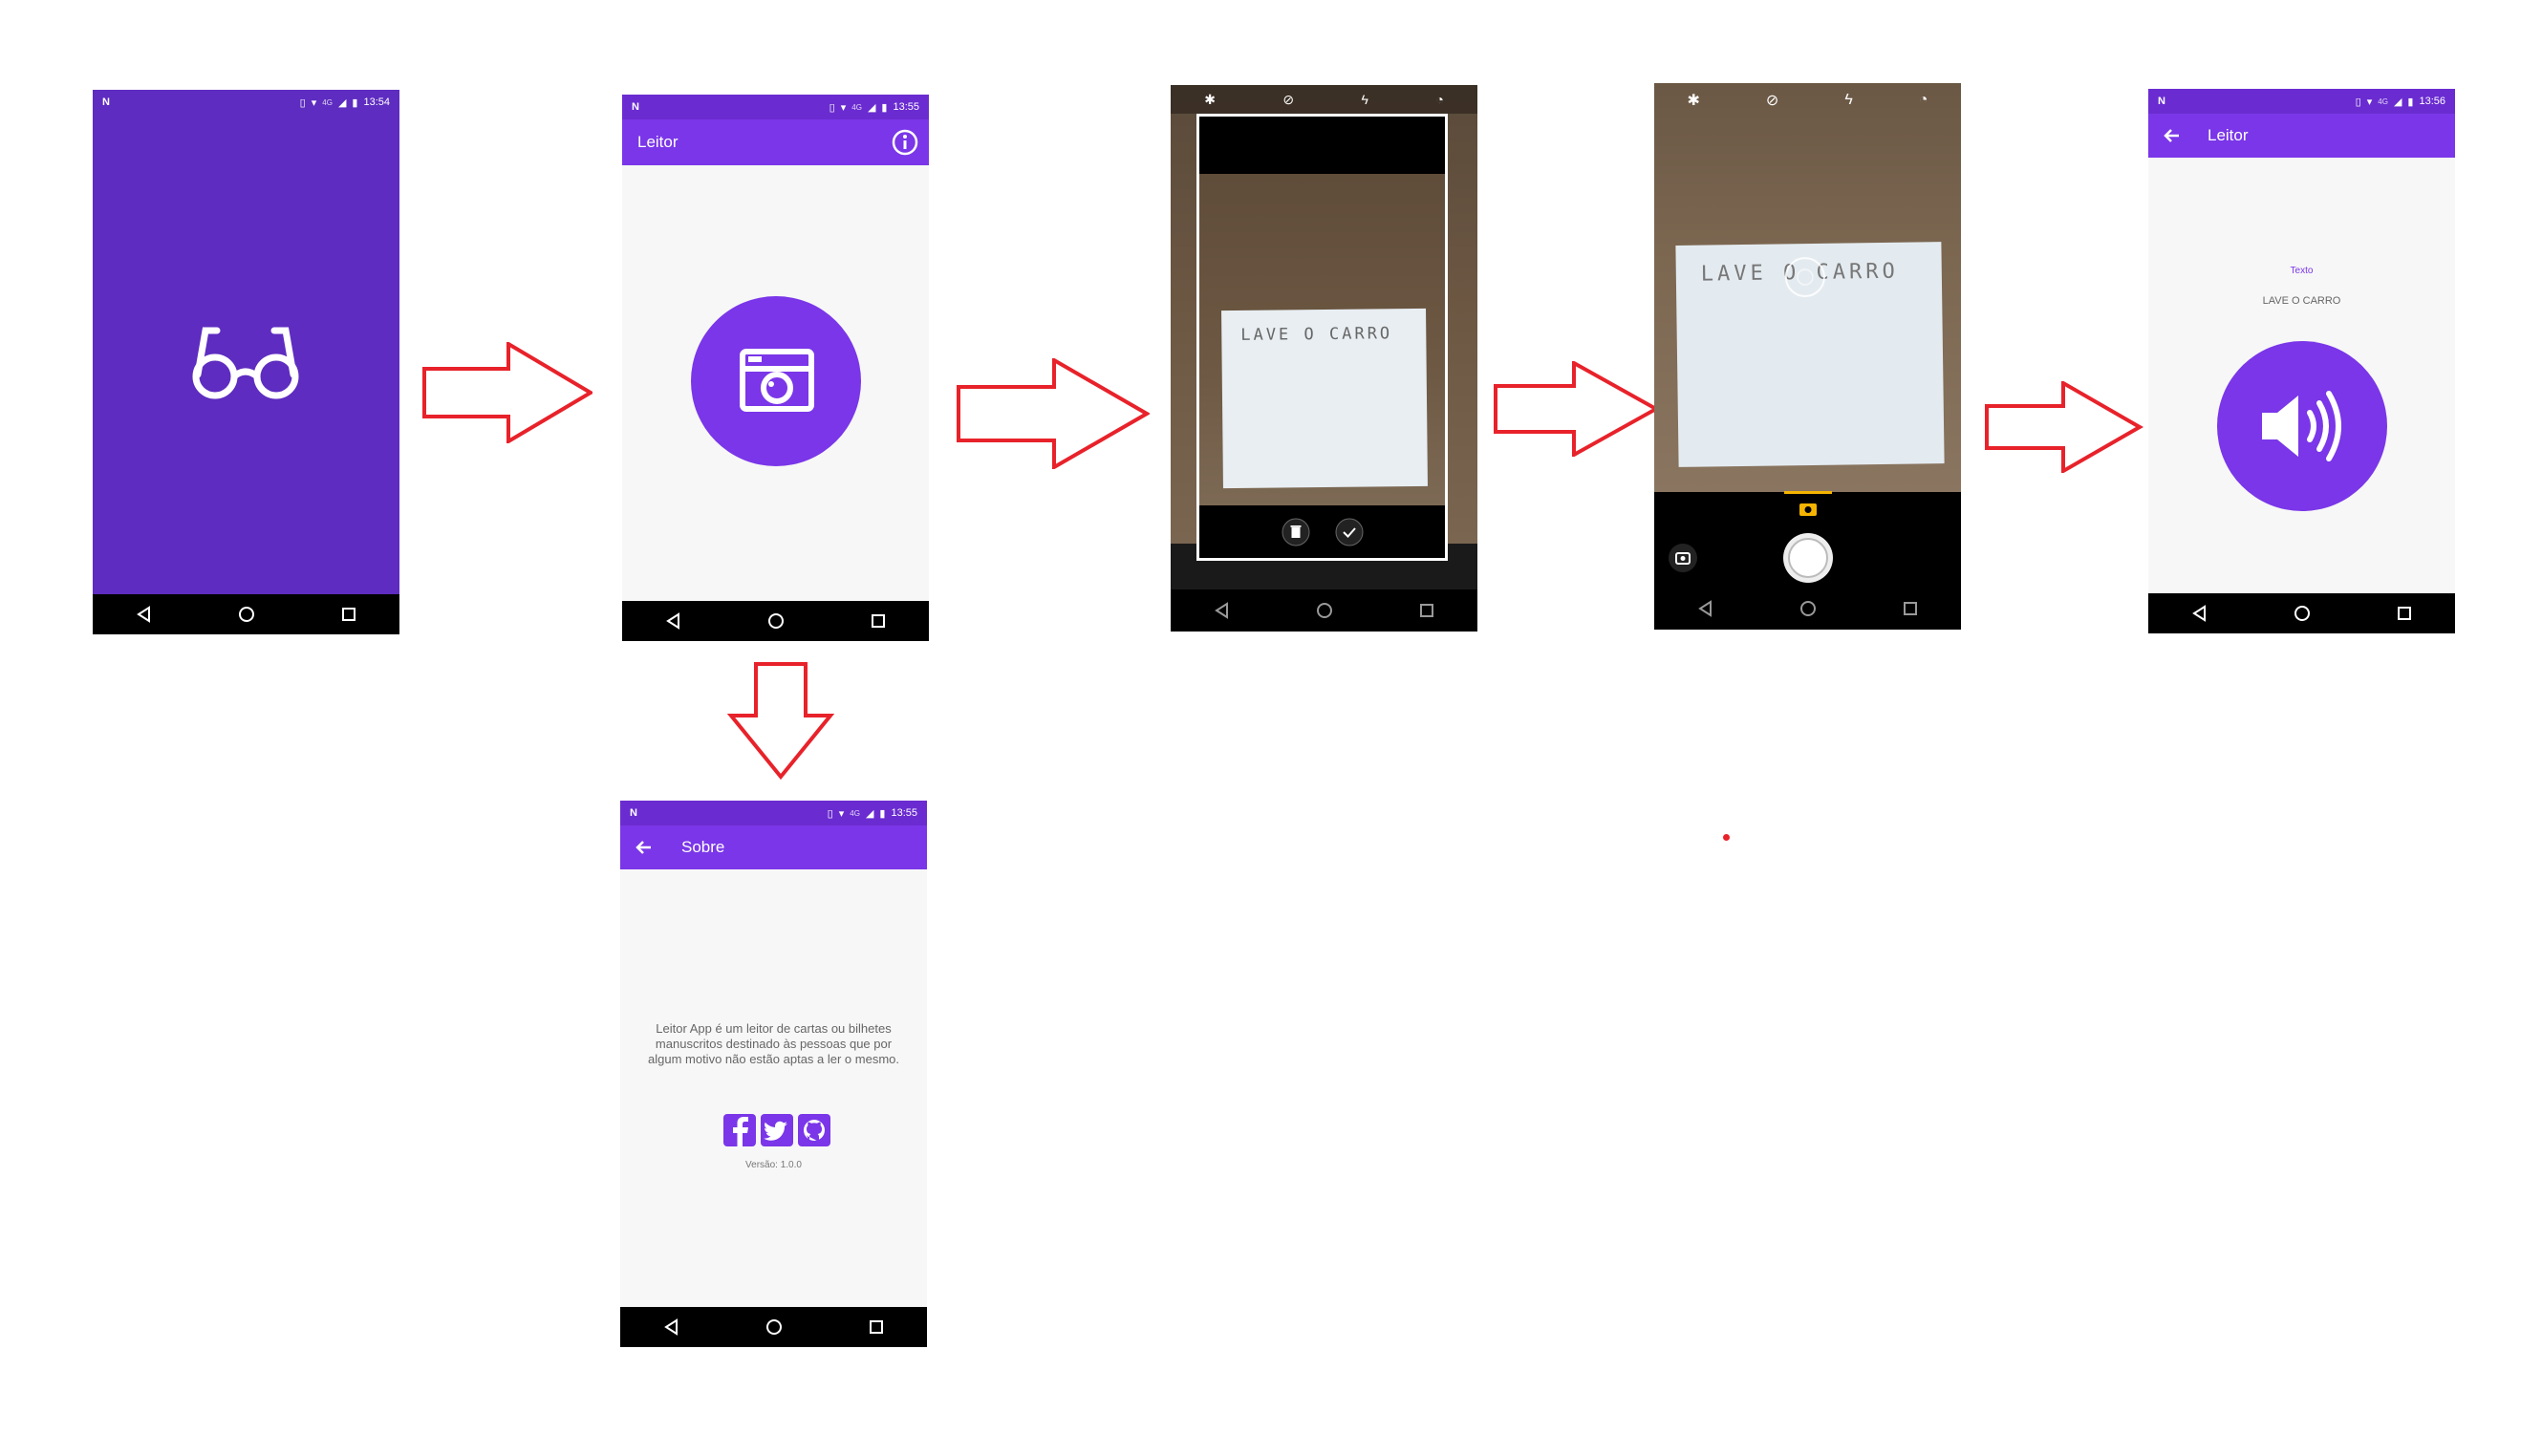 The height and width of the screenshot is (1456, 2542). Describe the element at coordinates (1683, 558) in the screenshot. I see `switch-camera-icon` at that location.